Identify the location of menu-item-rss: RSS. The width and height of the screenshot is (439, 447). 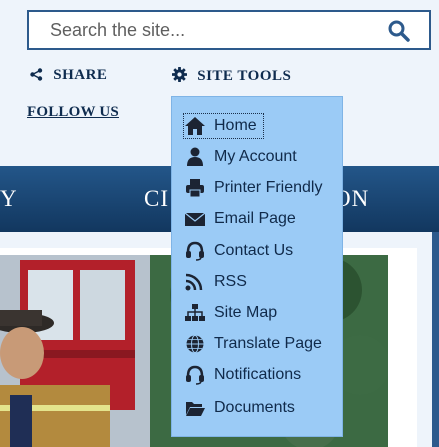
(218, 282).